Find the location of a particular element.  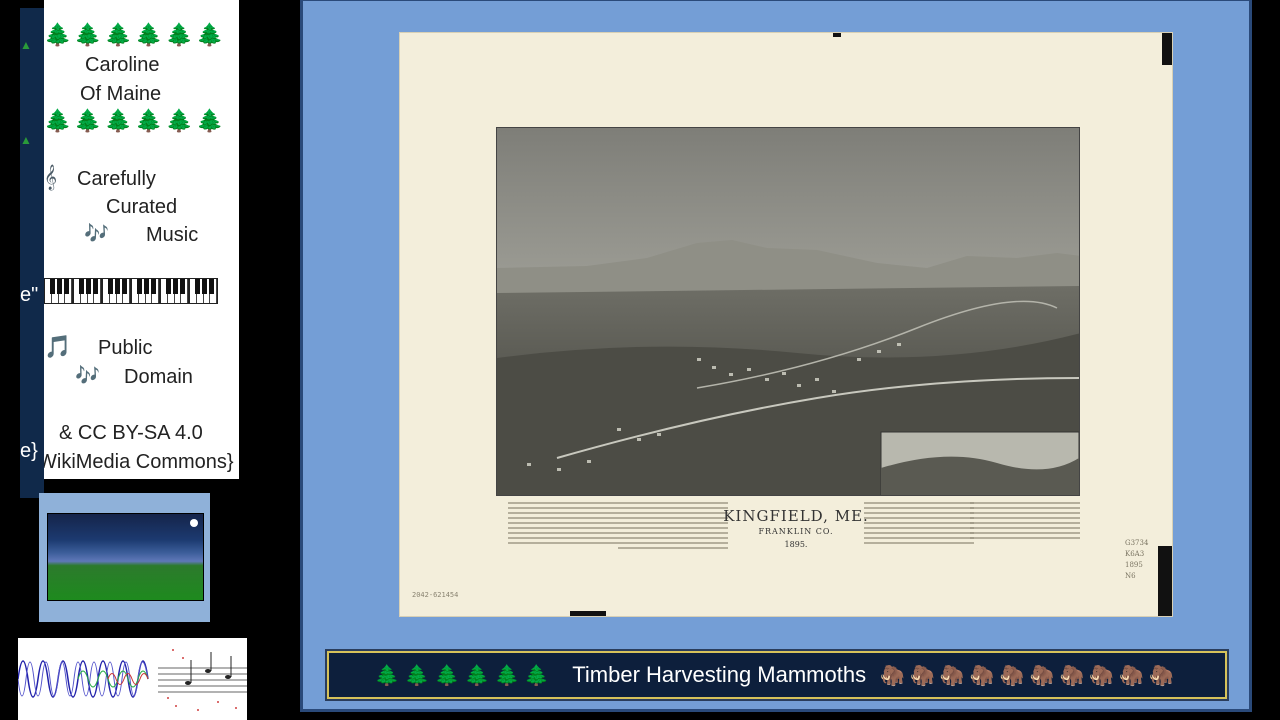

map-legend: KINGFIELD, ME. FRANKLIN CO. 1895. is located at coordinates (788, 544).